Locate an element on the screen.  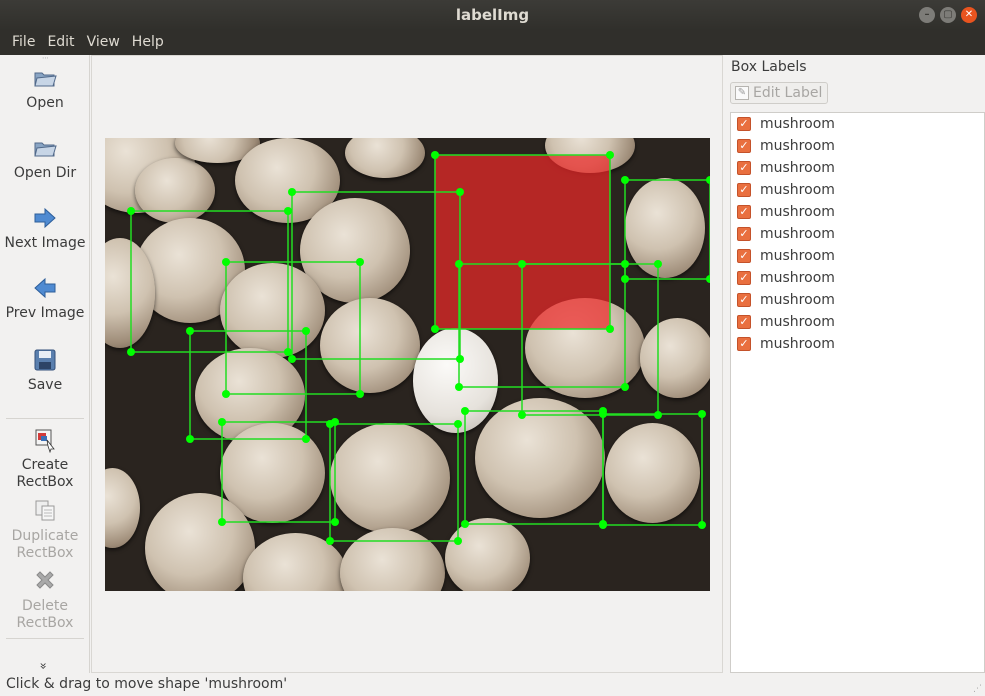
prev-image-button: Prev Image is located at coordinates (45, 298).